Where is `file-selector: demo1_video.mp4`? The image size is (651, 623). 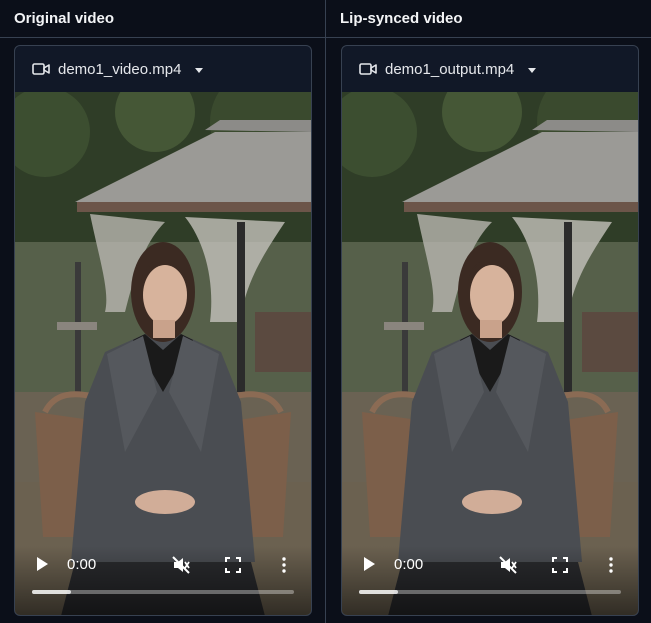
file-selector: demo1_video.mp4 is located at coordinates (163, 69).